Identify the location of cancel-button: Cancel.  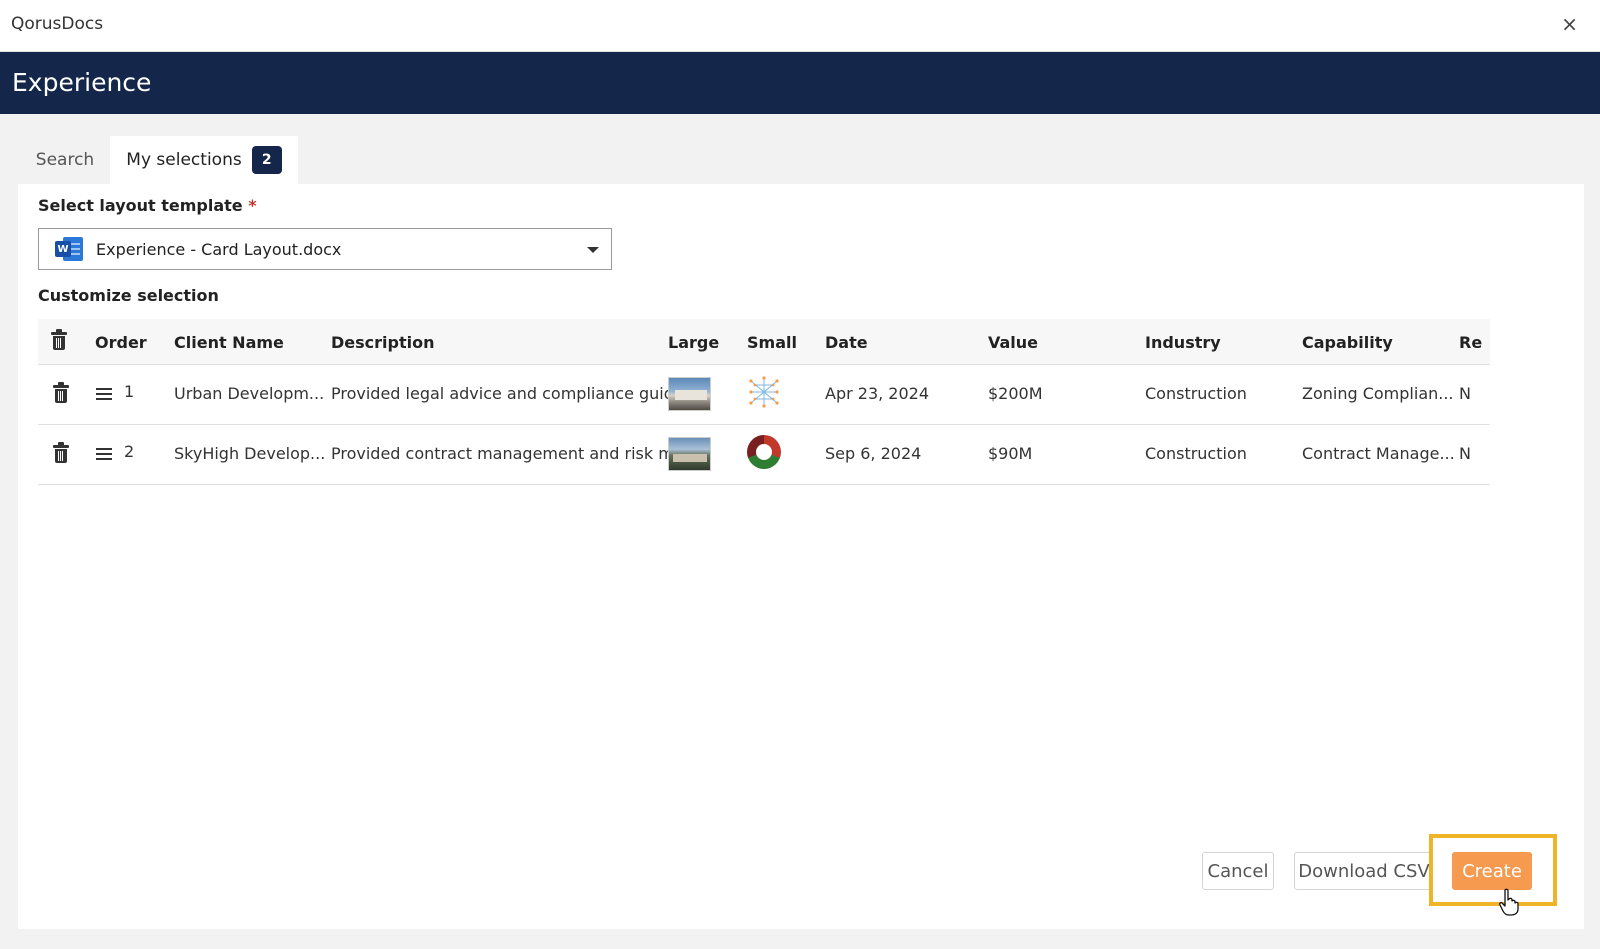
(1238, 871).